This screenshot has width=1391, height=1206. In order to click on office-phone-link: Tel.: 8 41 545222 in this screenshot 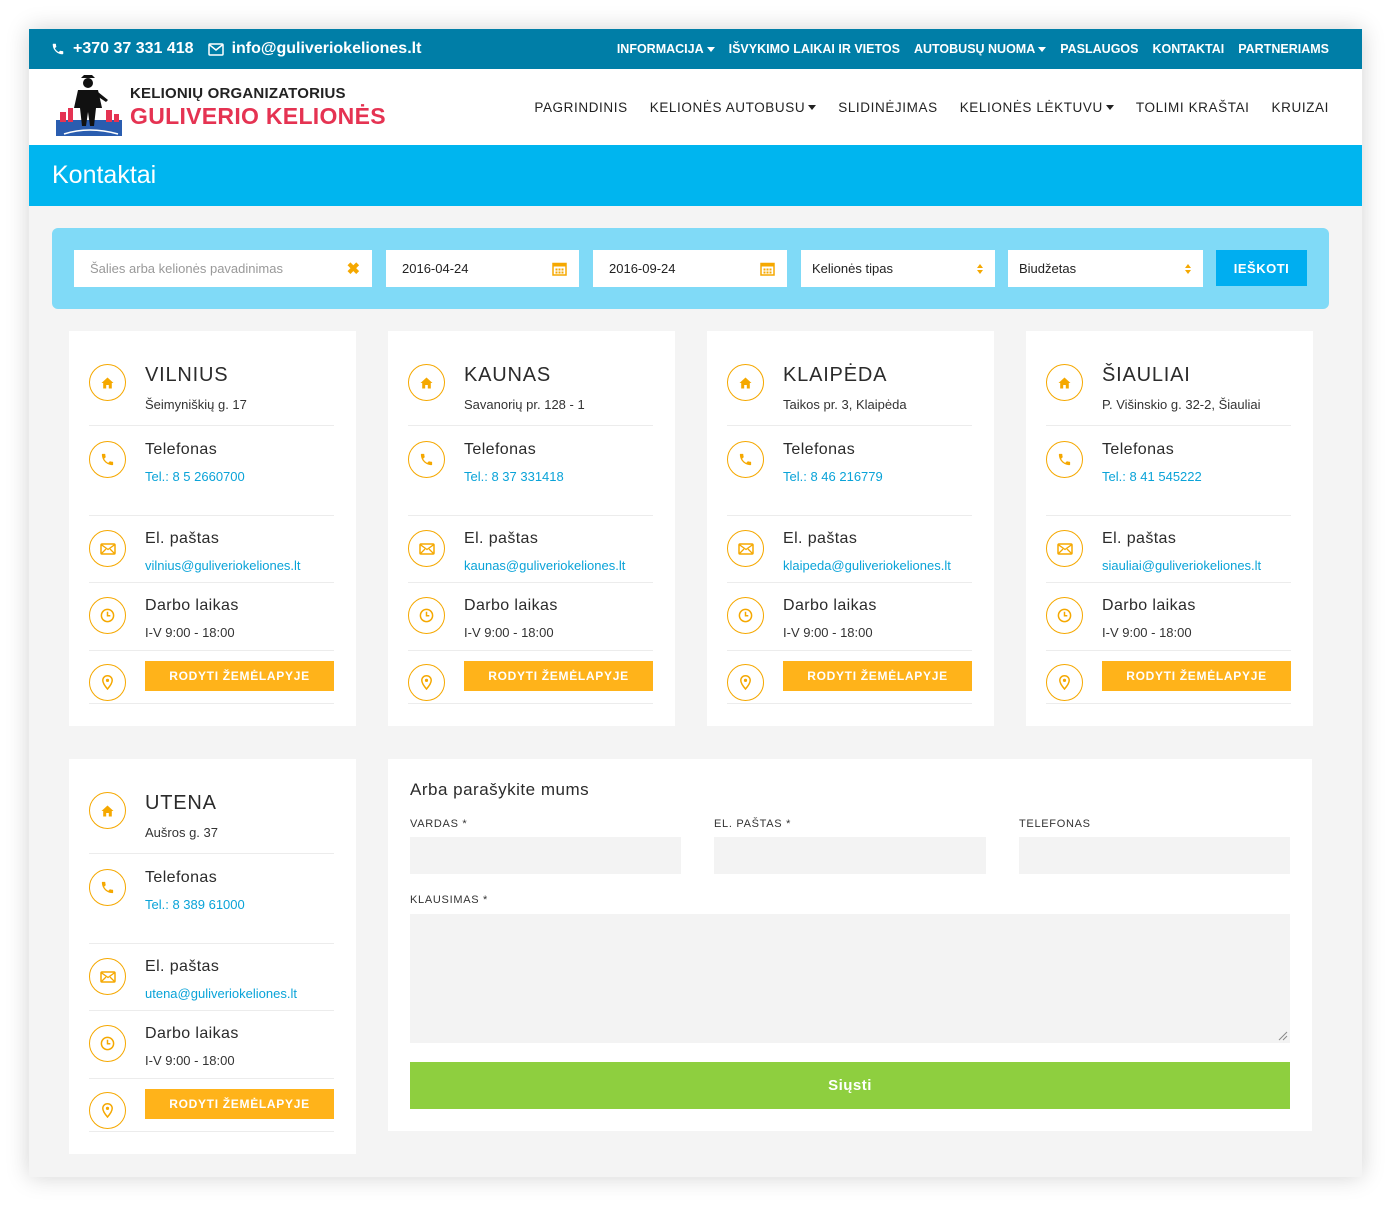, I will do `click(1152, 476)`.